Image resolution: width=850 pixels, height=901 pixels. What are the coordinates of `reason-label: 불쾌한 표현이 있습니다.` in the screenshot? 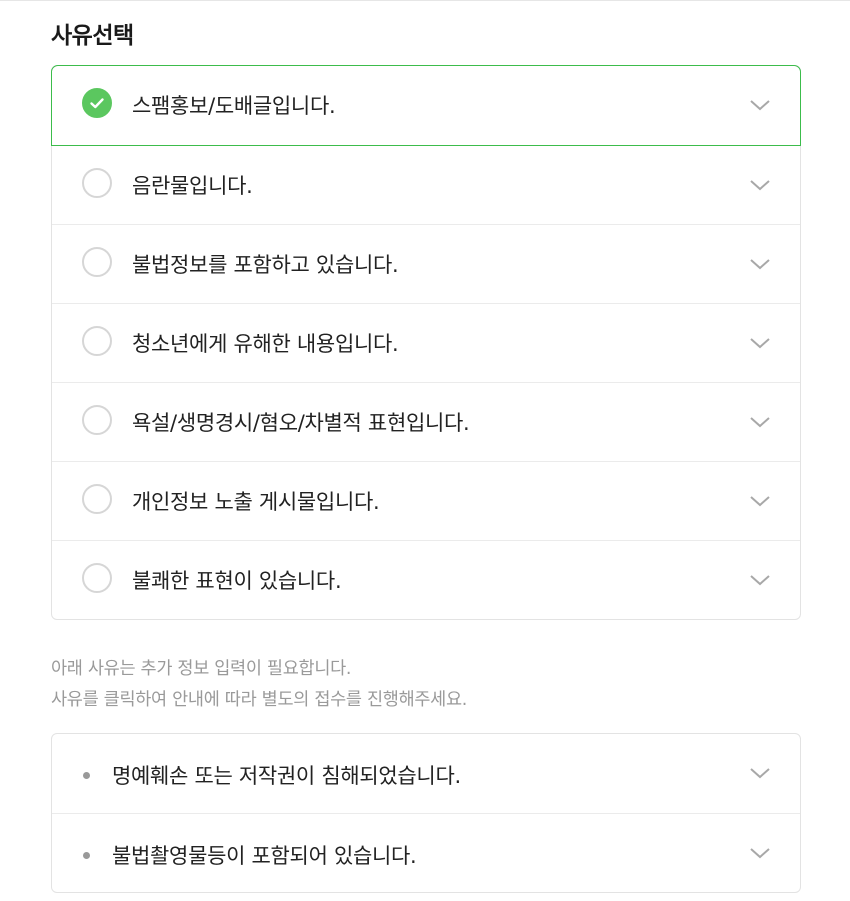 It's located at (237, 581).